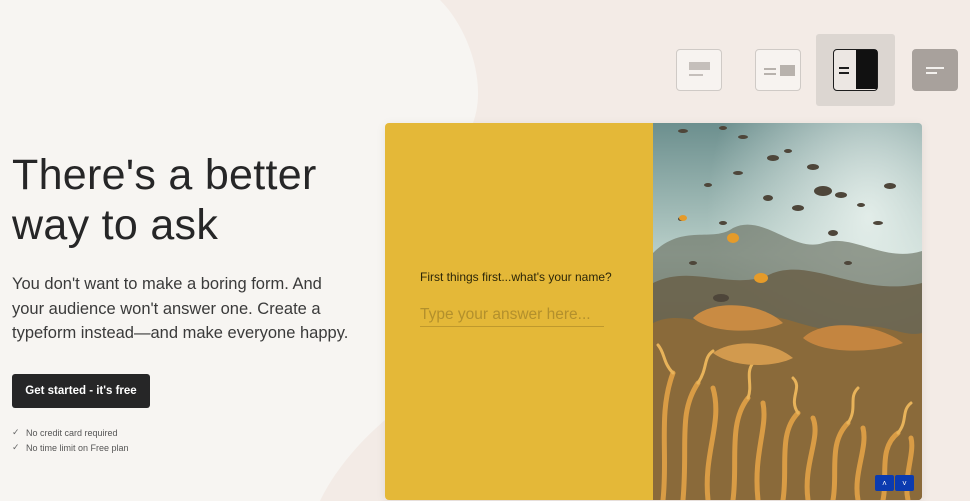  What do you see at coordinates (166, 308) in the screenshot?
I see `subtext-line-2: your audience won't answer one. Create a` at bounding box center [166, 308].